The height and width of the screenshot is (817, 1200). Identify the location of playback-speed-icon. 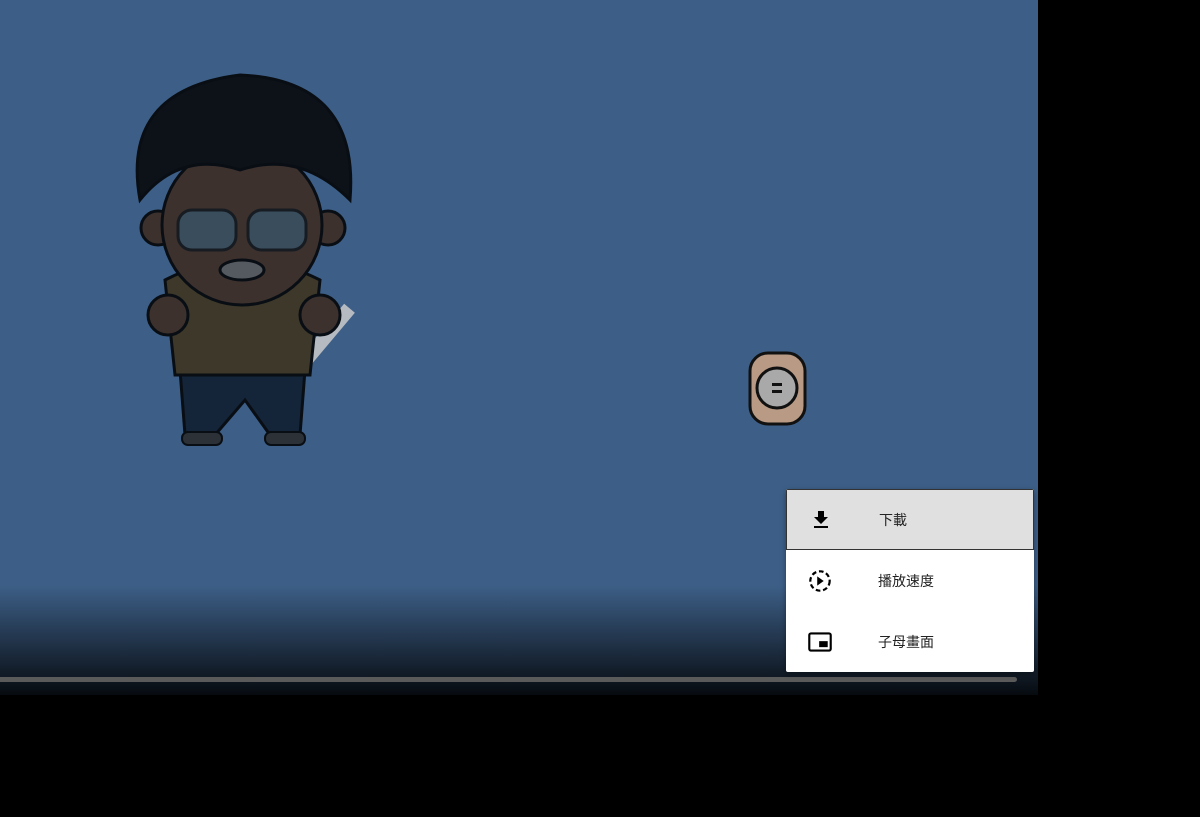
(820, 581).